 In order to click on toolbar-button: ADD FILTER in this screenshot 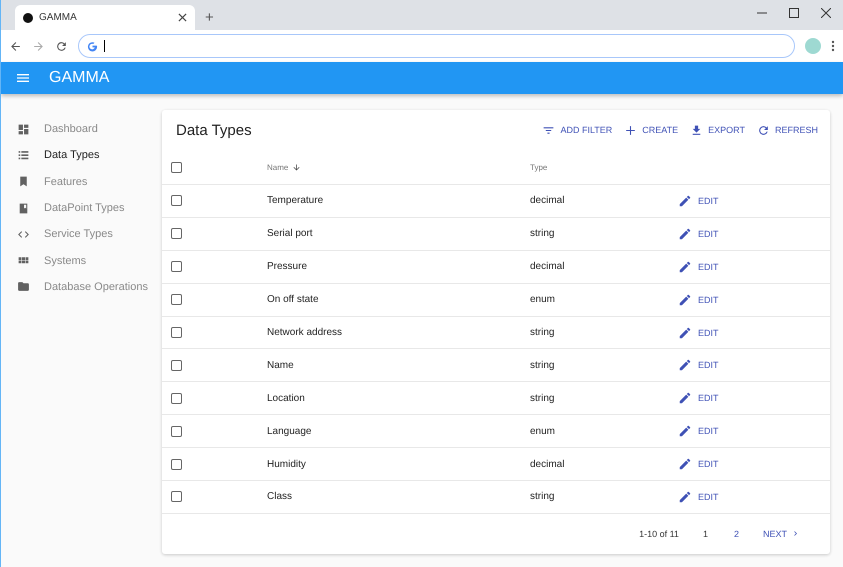, I will do `click(577, 130)`.